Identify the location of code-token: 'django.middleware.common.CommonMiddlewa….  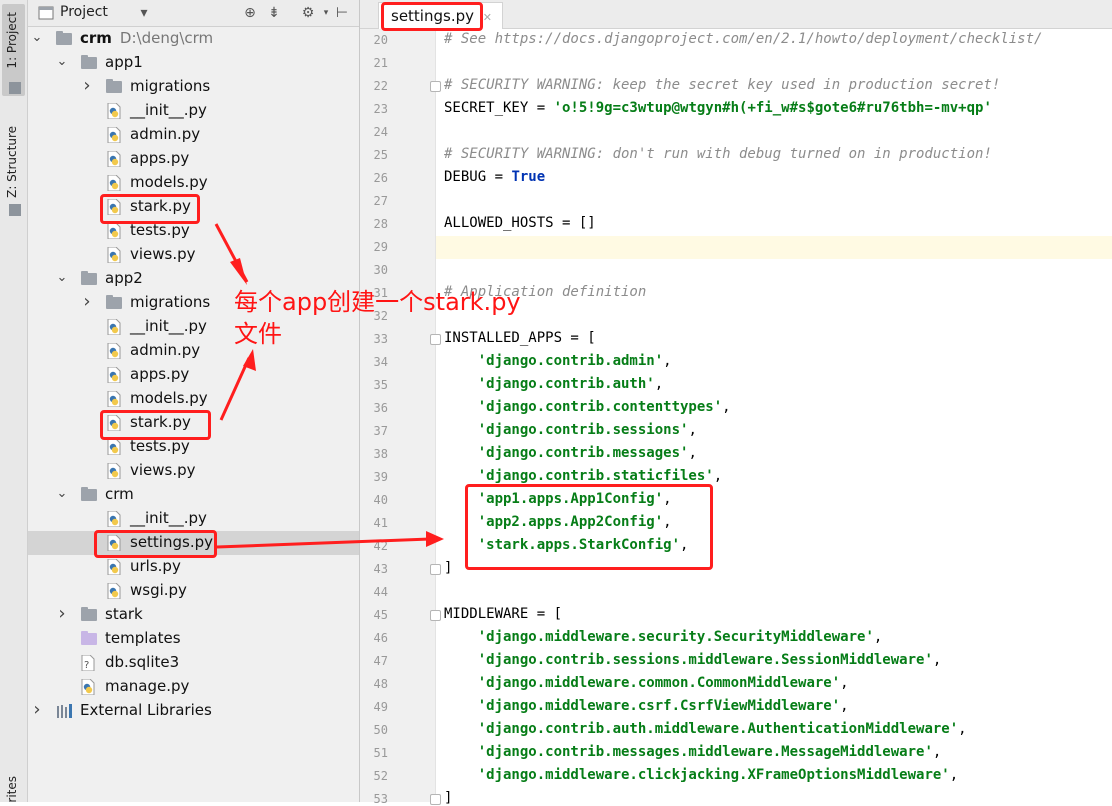
(659, 683).